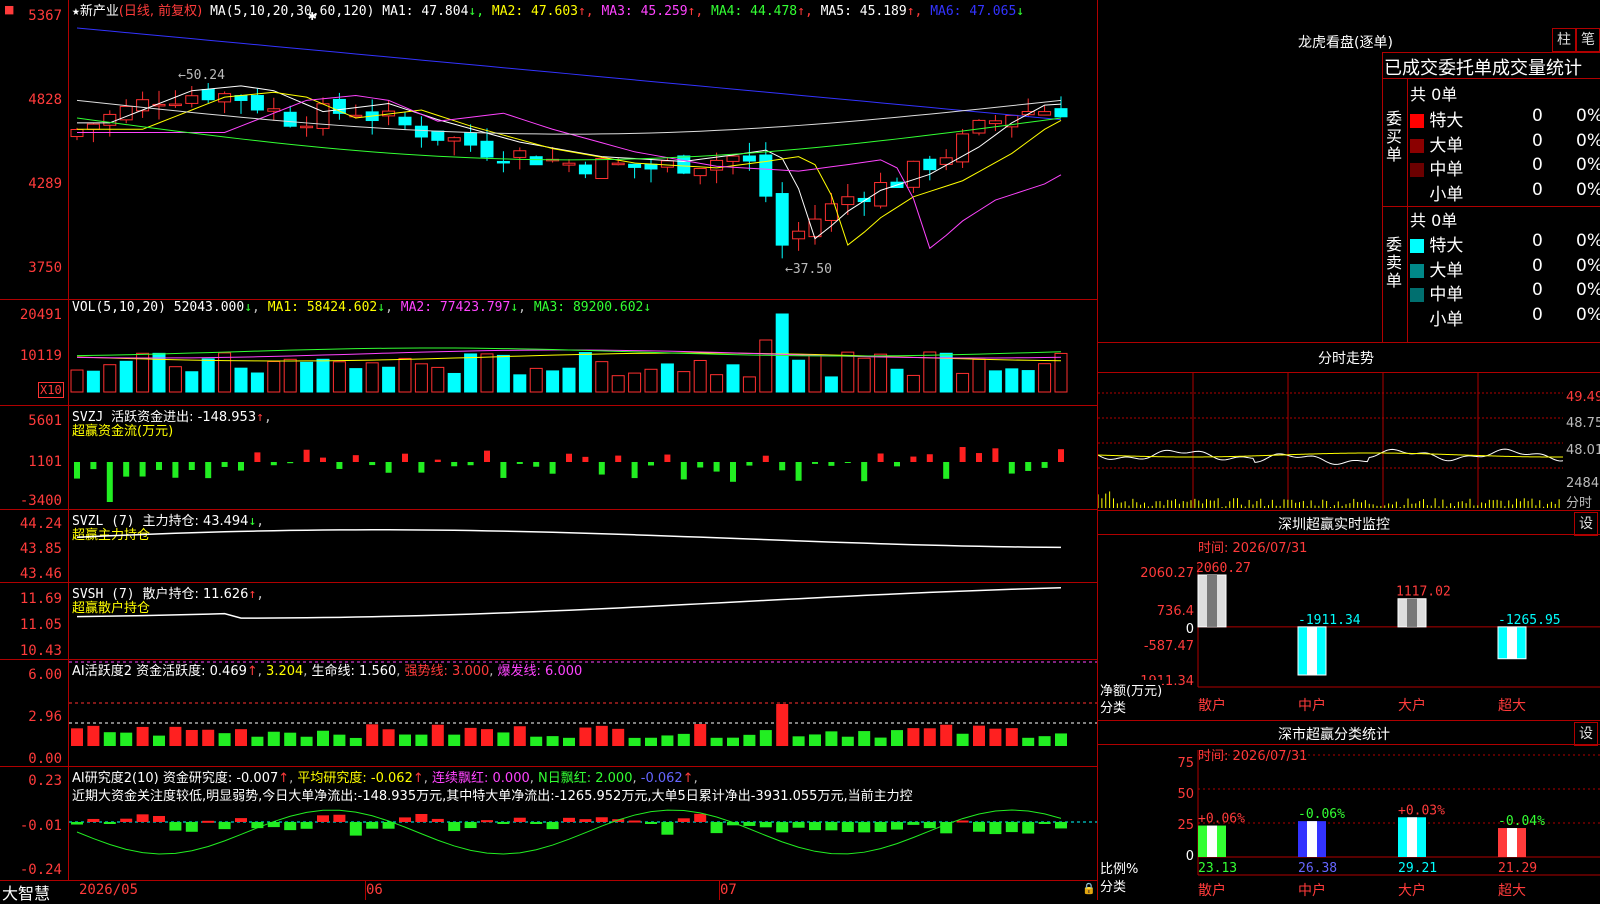 The height and width of the screenshot is (904, 1600). Describe the element at coordinates (1089, 888) in the screenshot. I see `lock-icon: 🔒` at that location.